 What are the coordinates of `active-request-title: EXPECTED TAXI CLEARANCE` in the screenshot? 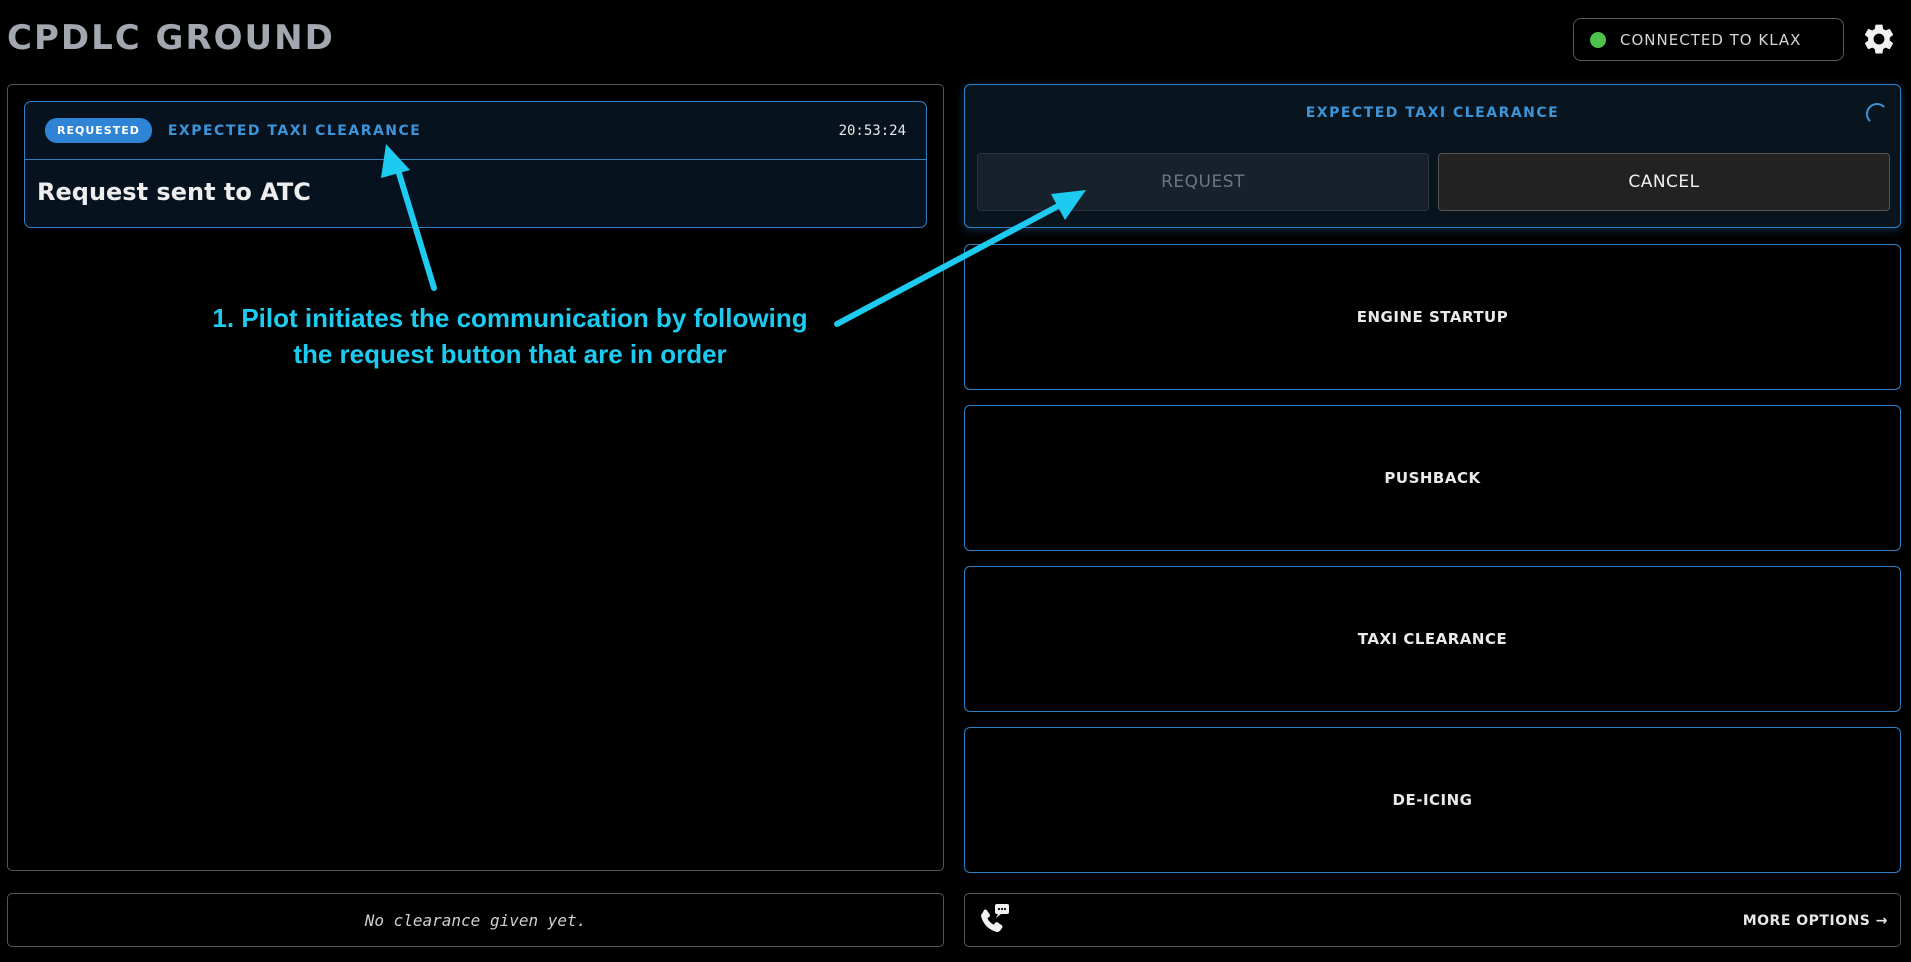 It's located at (1432, 113).